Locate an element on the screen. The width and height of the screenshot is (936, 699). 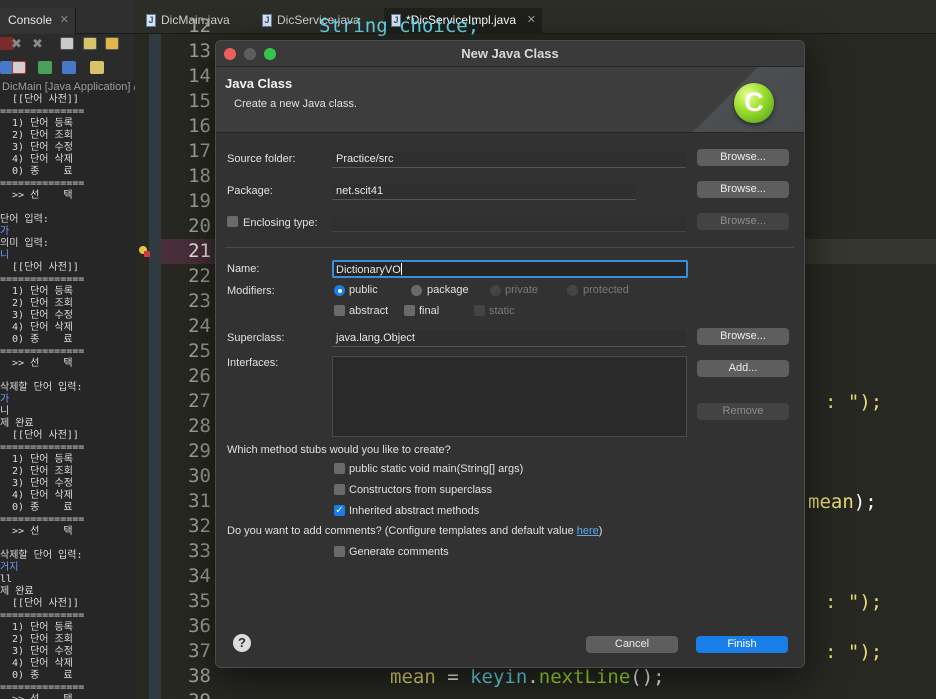
source-folder-field: Practice/src is located at coordinates (509, 159).